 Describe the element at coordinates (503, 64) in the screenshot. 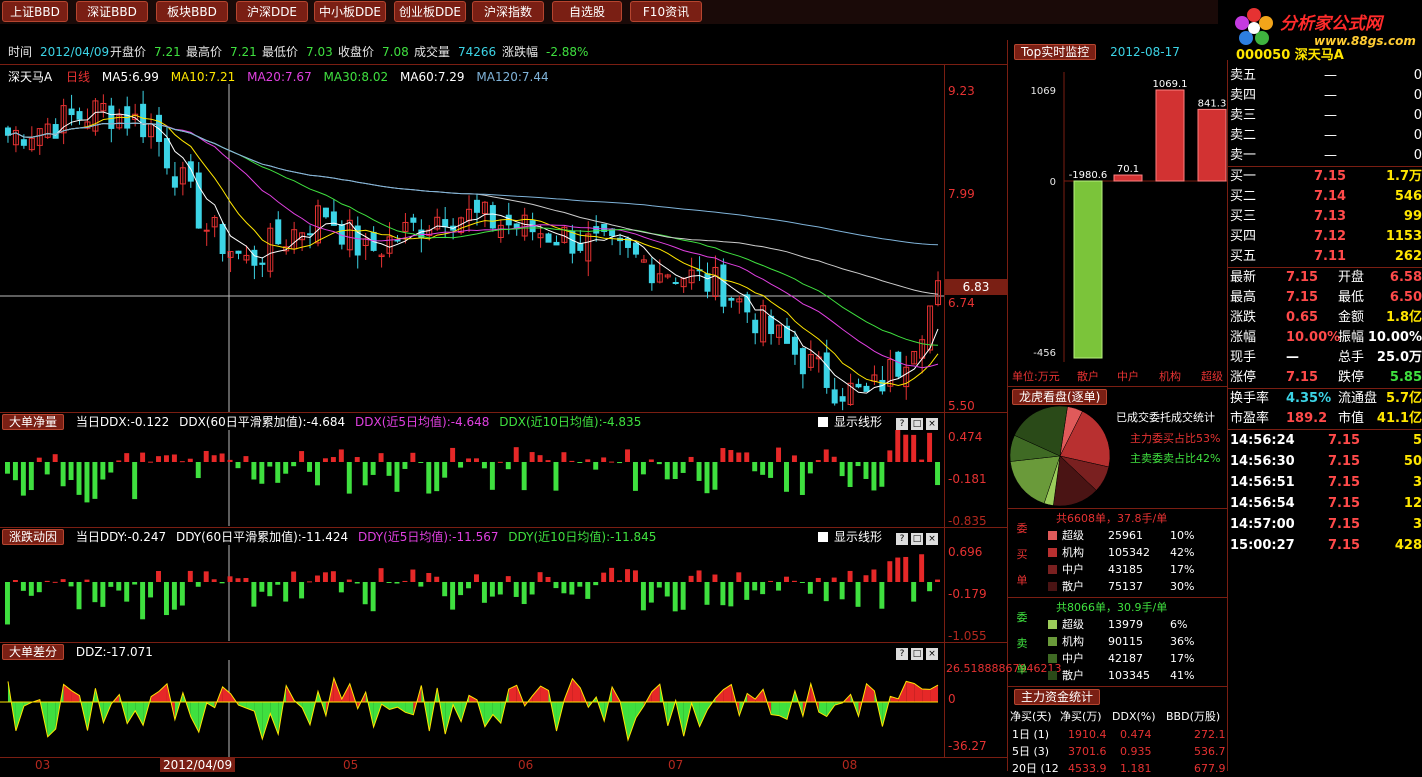

I see `divider` at that location.